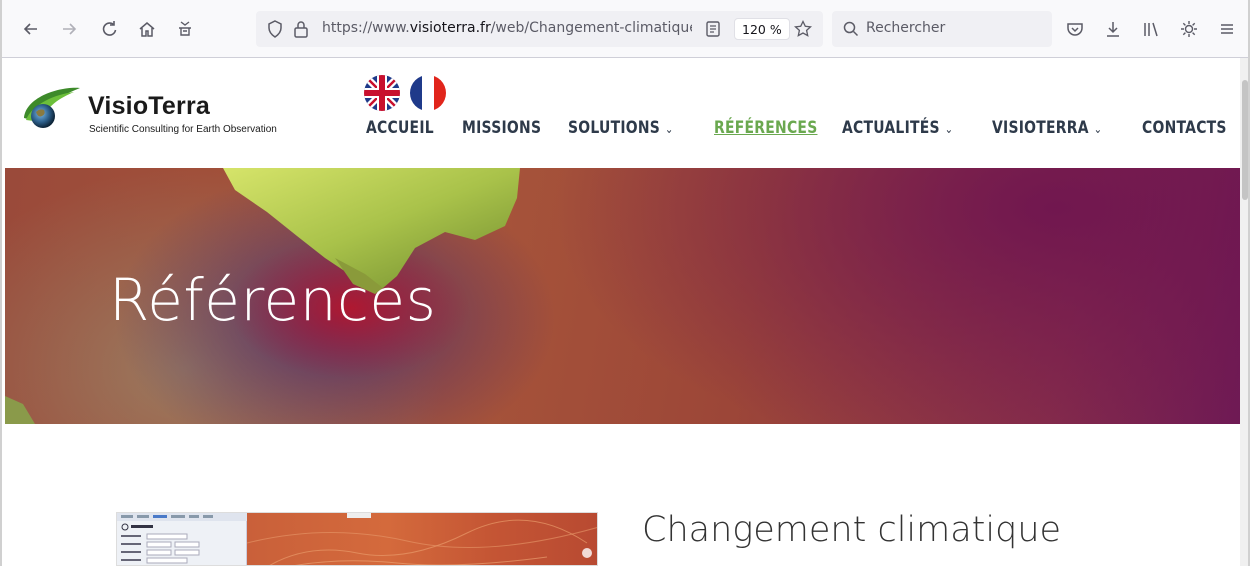 This screenshot has height=566, width=1250. What do you see at coordinates (803, 29) in the screenshot?
I see `star-icon` at bounding box center [803, 29].